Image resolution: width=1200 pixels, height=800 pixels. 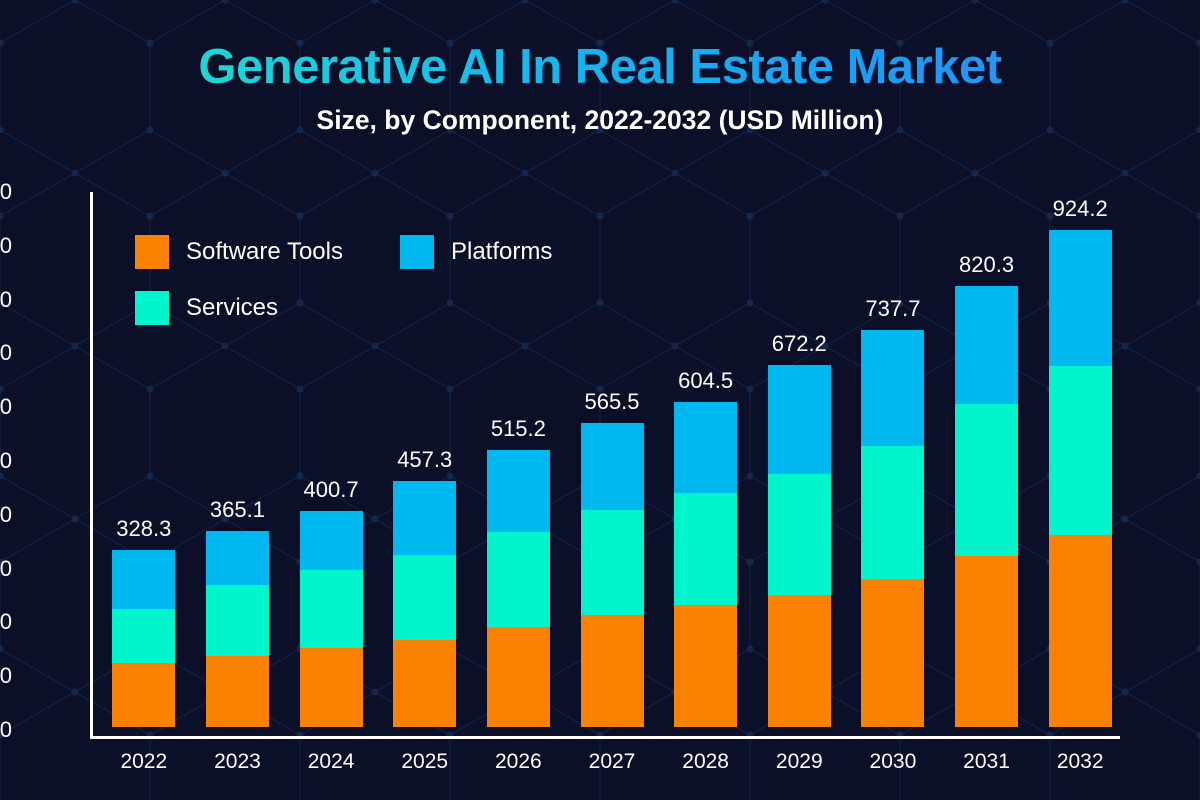 What do you see at coordinates (237, 691) in the screenshot?
I see `bar-segment-software-tools-2023` at bounding box center [237, 691].